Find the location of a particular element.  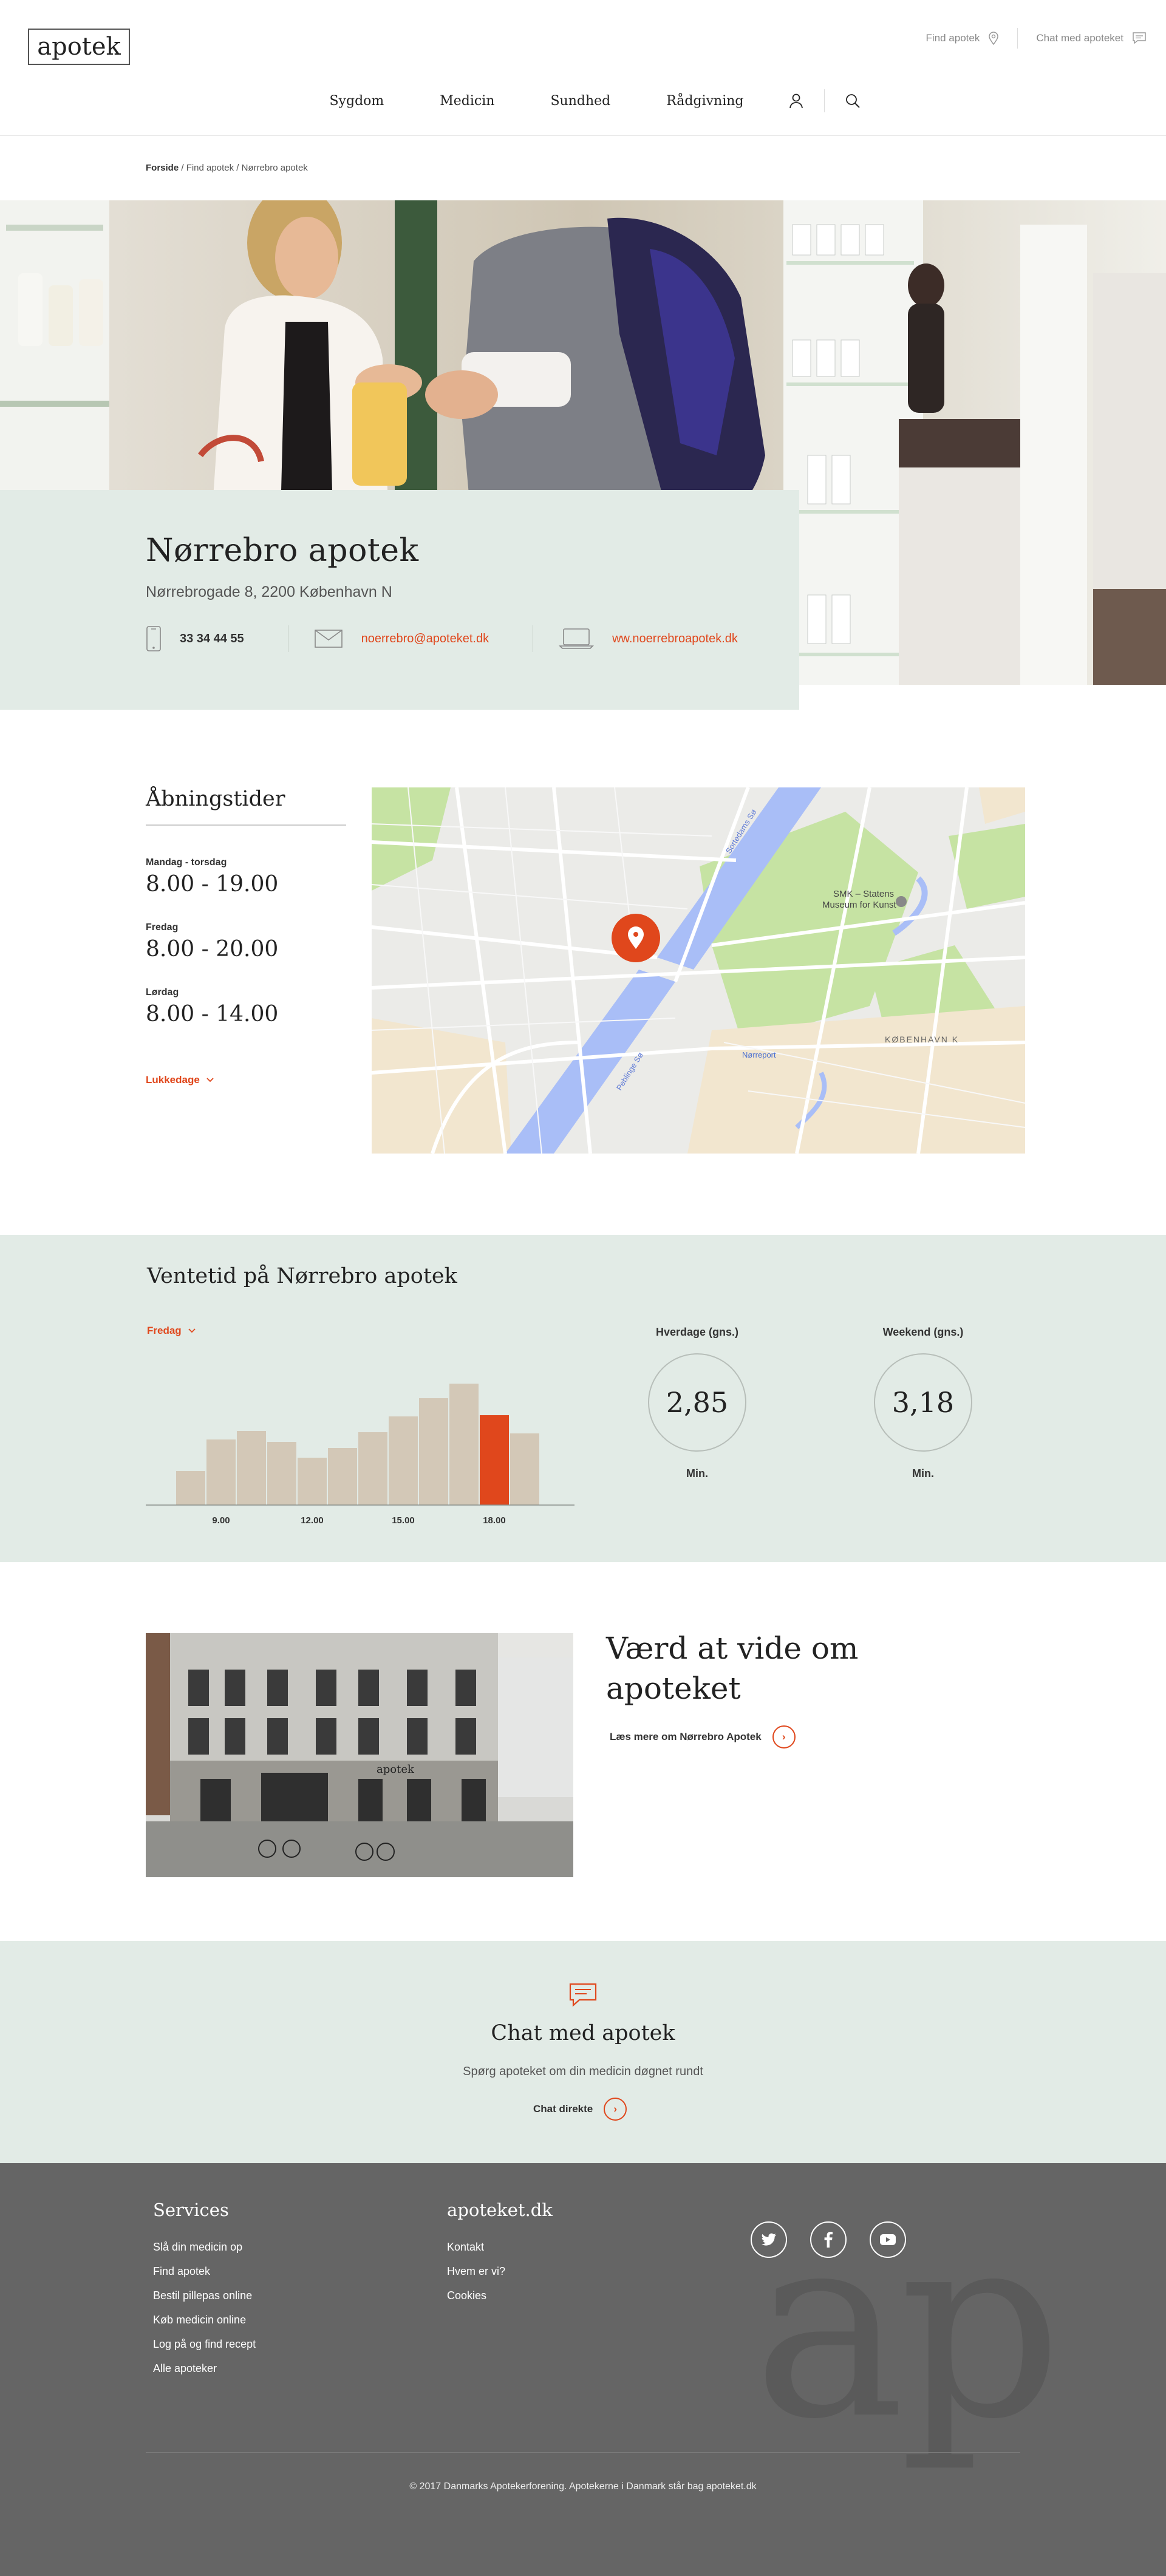

day-label: Lørdag is located at coordinates (163, 992).